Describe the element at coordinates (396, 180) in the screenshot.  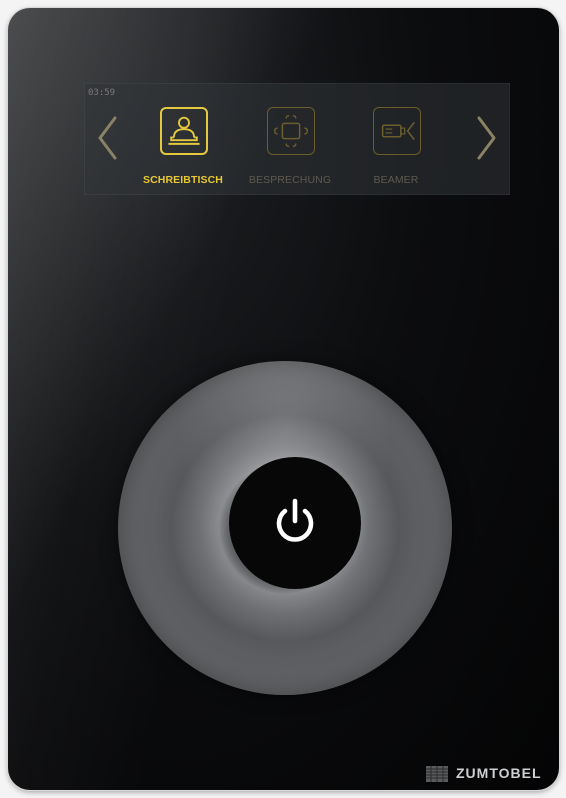
I see `mode-label: BEAMER` at that location.